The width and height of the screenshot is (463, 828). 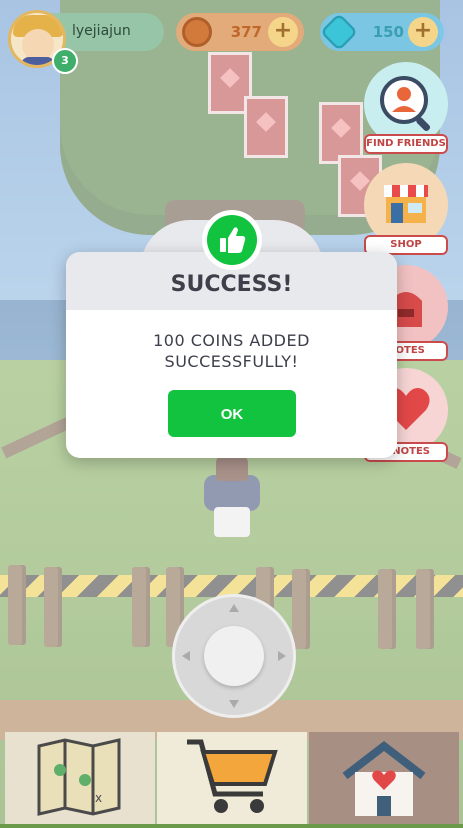 I want to click on find-friends-button: FIND FRIENDS, so click(x=406, y=110).